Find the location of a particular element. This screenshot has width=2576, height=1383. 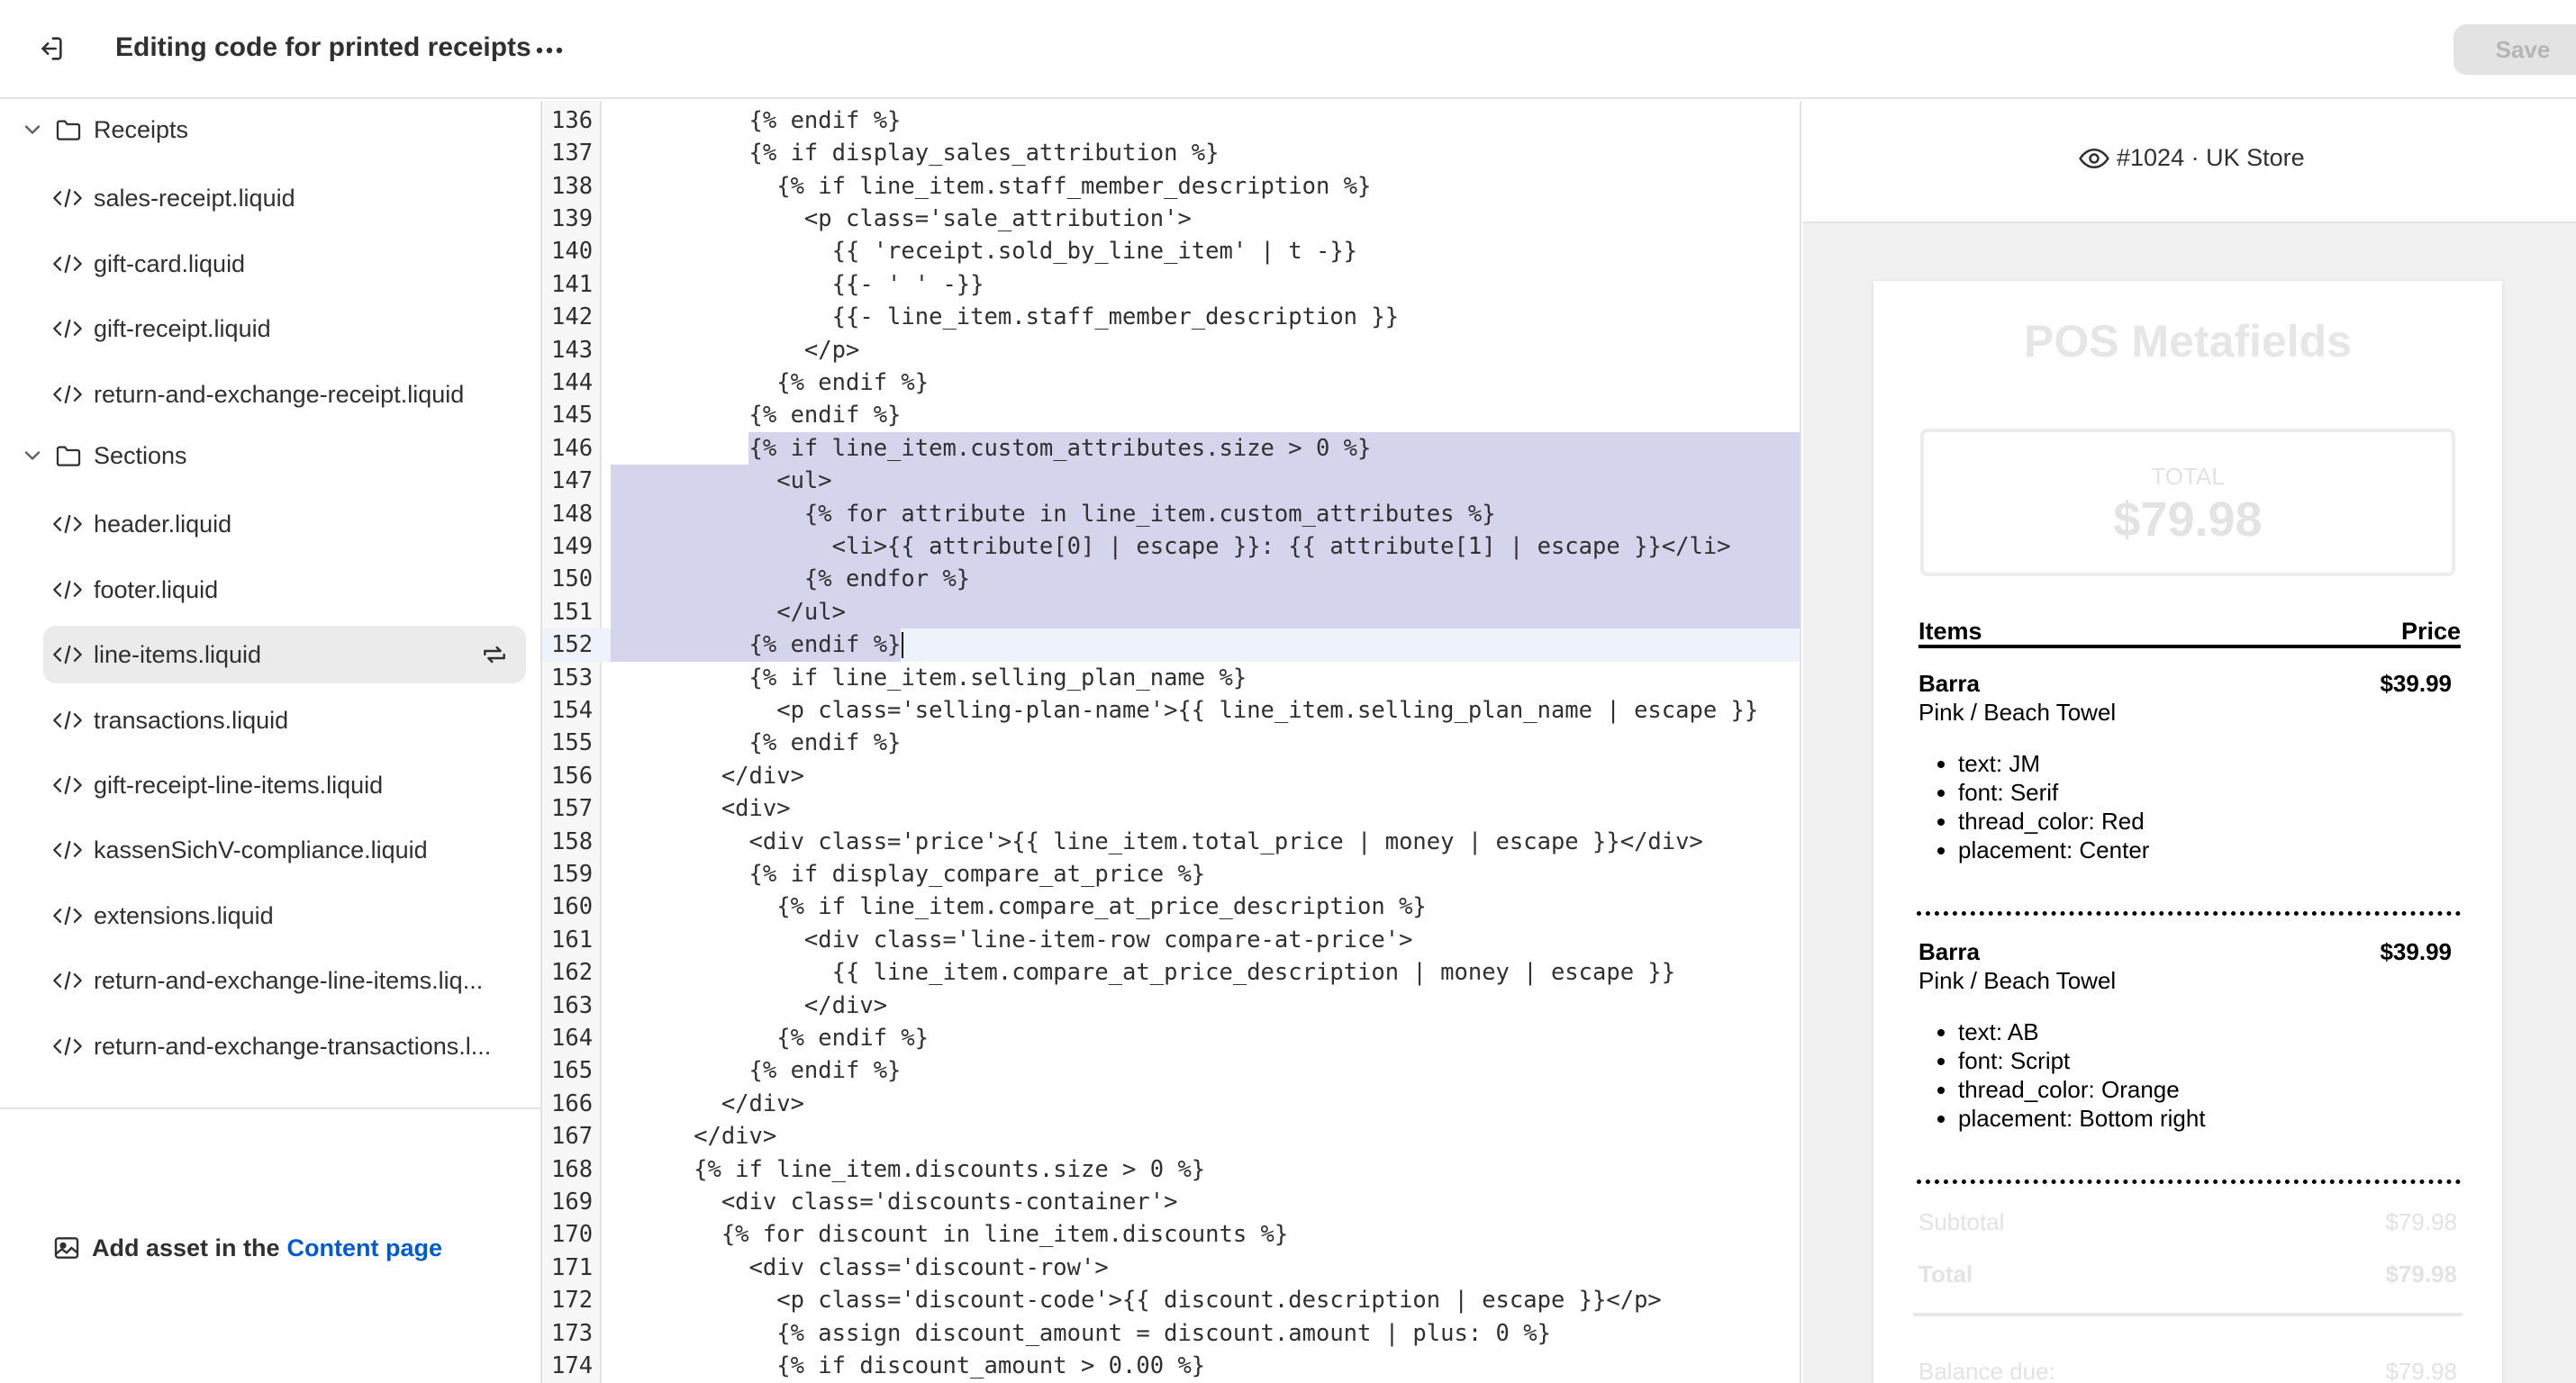

folder-receipts: Receipts is located at coordinates (270, 129).